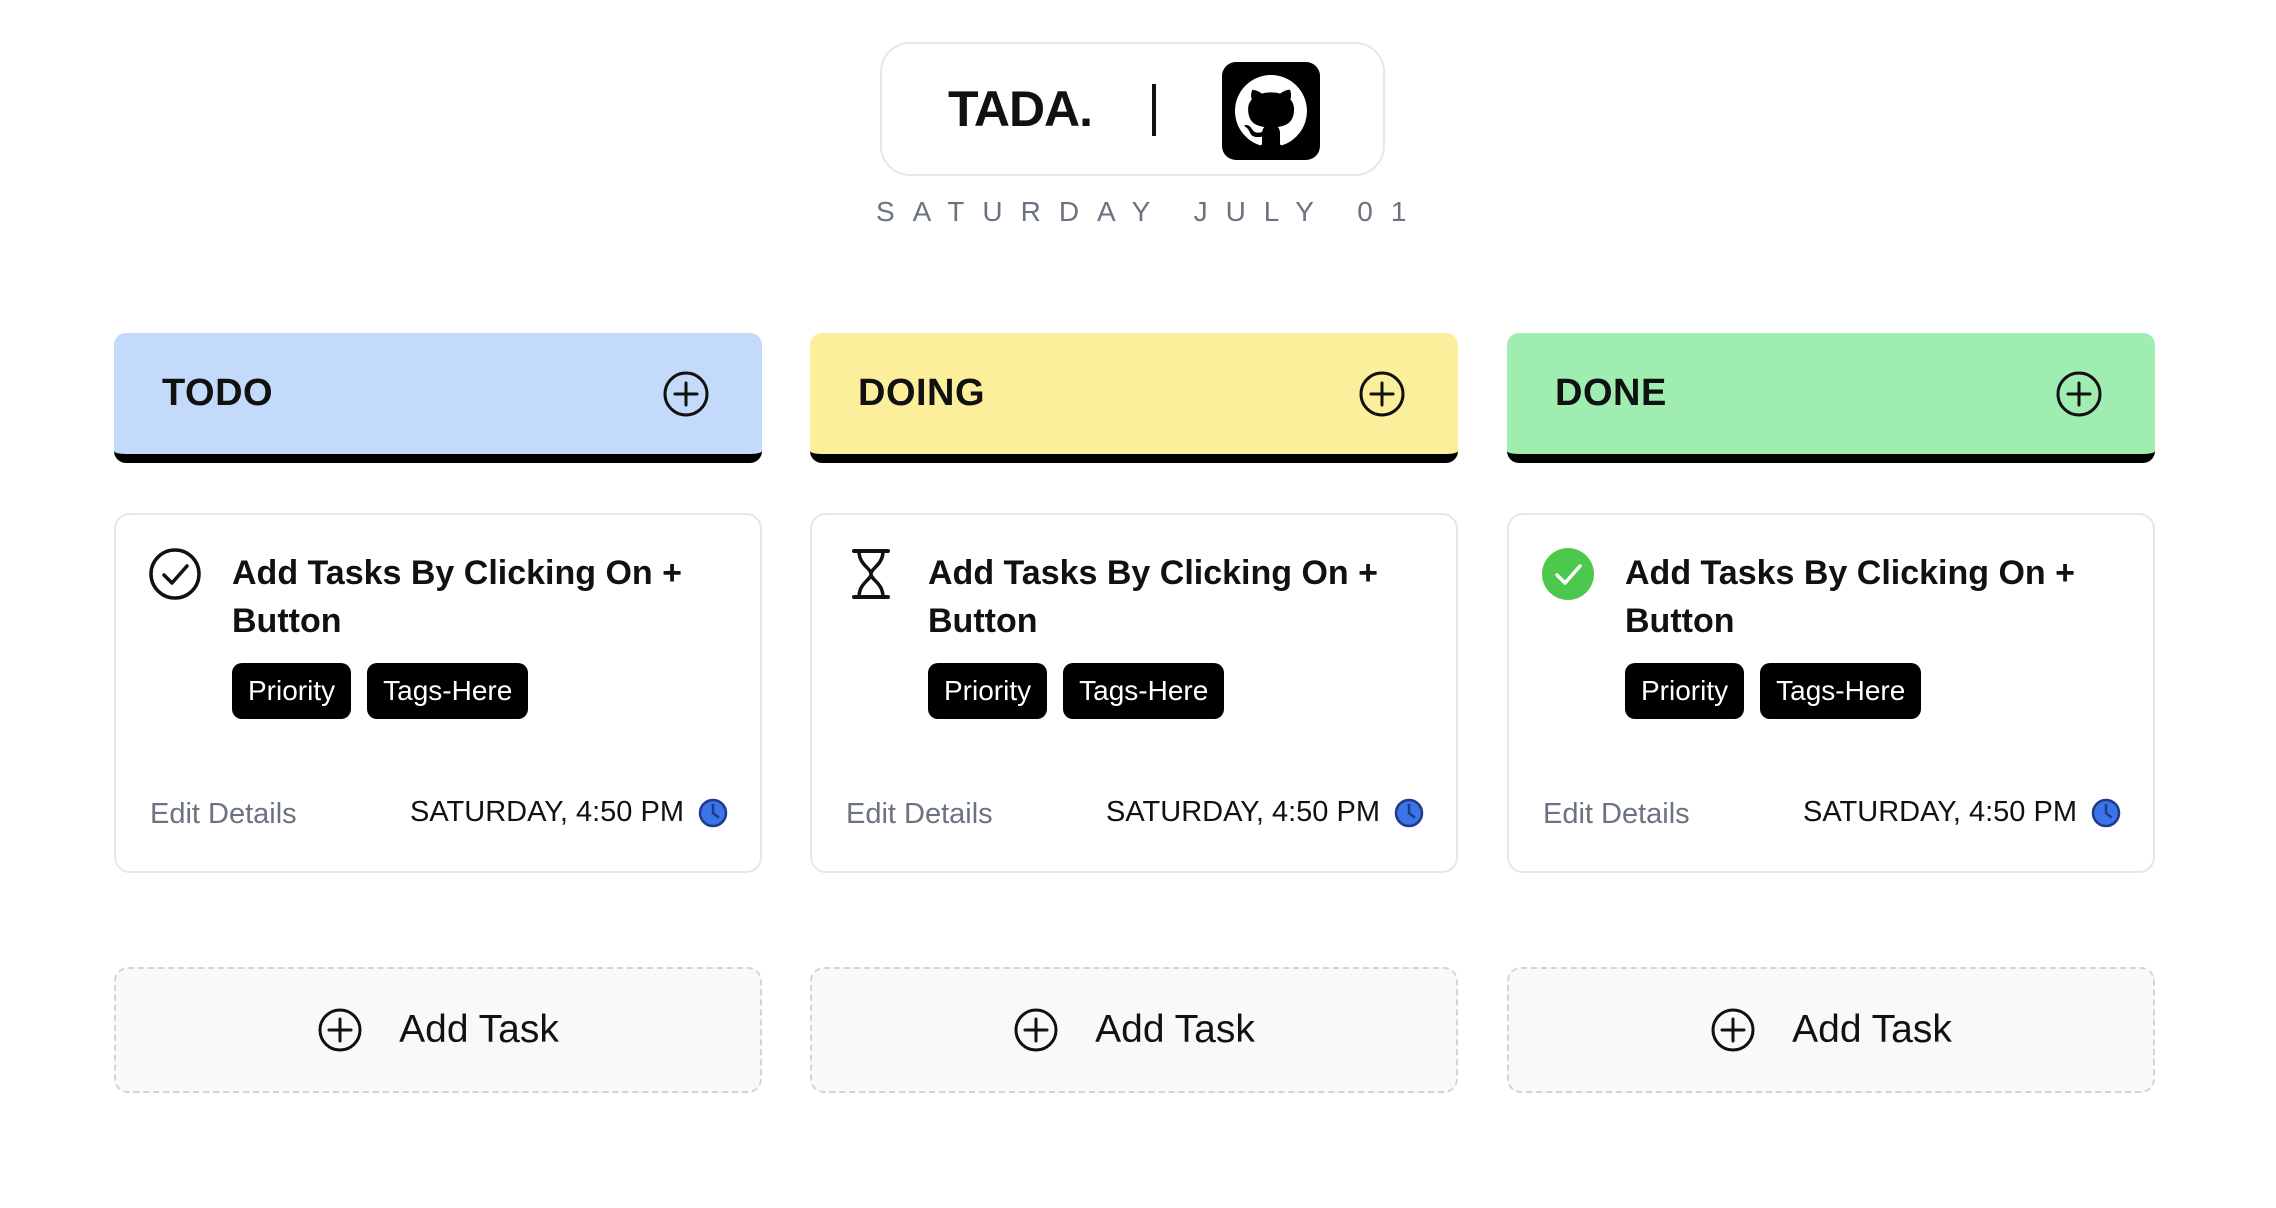 Image resolution: width=2276 pixels, height=1208 pixels. What do you see at coordinates (1831, 398) in the screenshot?
I see `column-header-done: DONE` at bounding box center [1831, 398].